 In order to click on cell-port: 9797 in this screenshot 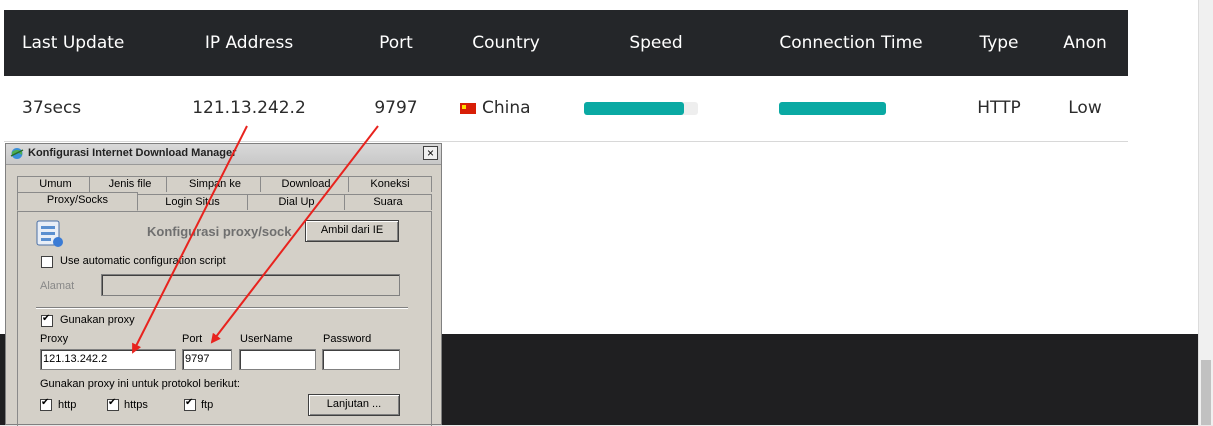, I will do `click(396, 108)`.